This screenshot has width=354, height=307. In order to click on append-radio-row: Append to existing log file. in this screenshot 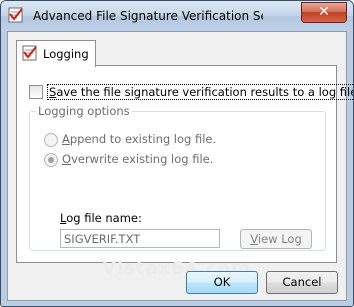, I will do `click(144, 140)`.